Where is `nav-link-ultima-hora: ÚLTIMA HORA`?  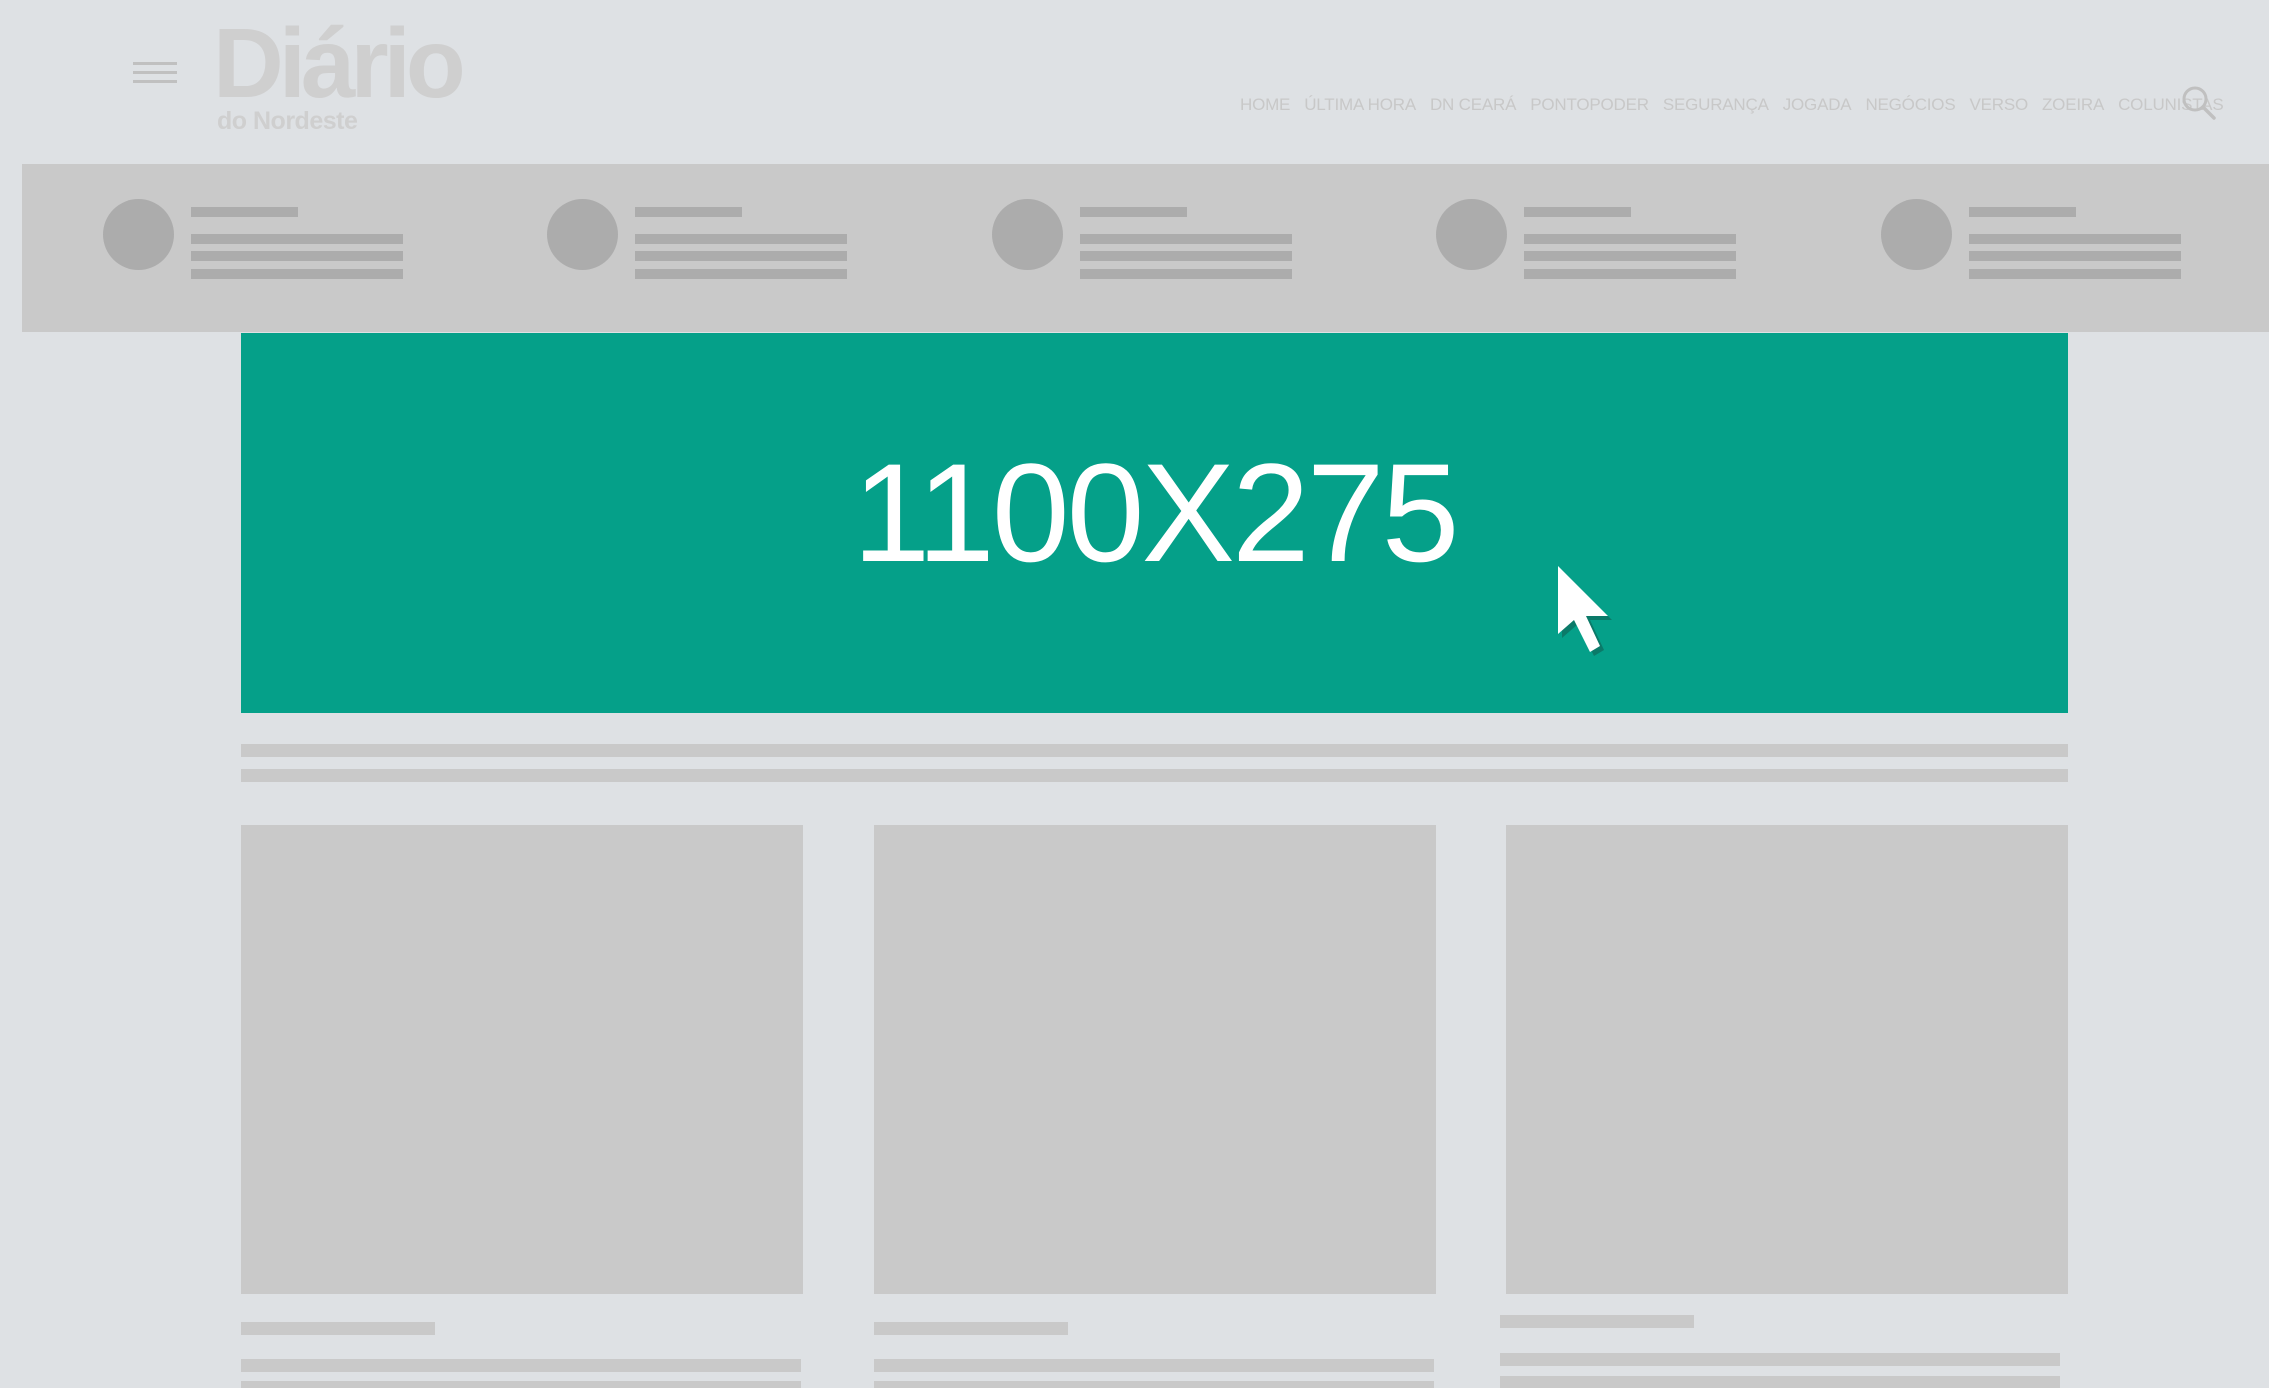
nav-link-ultima-hora: ÚLTIMA HORA is located at coordinates (1360, 105).